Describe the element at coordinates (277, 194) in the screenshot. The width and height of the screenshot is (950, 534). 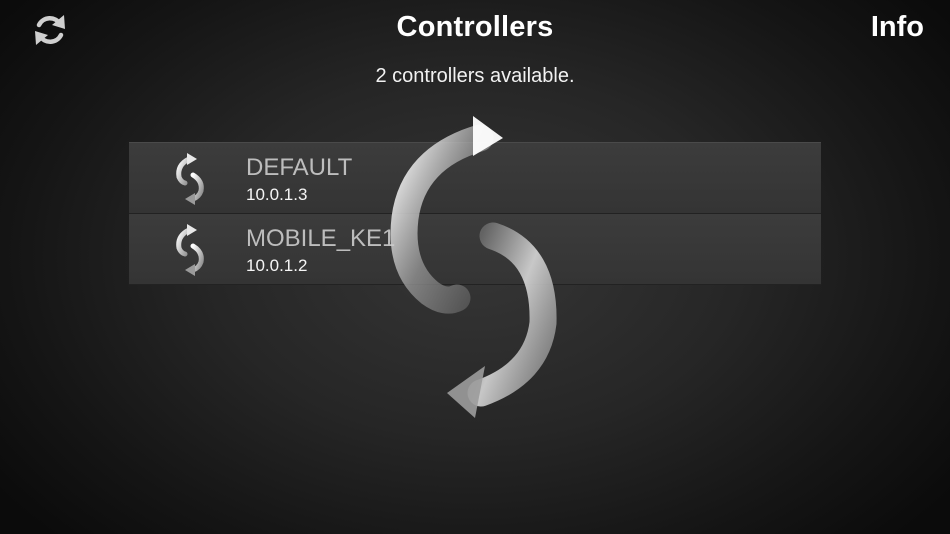
I see `controller-ip: 10.0.1.3` at that location.